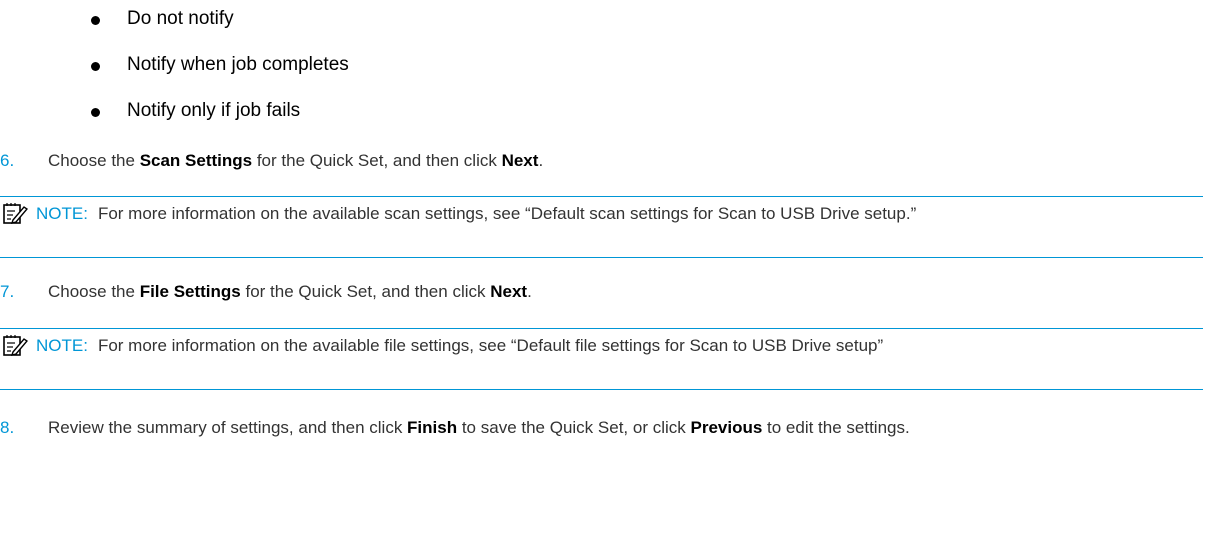 The width and height of the screenshot is (1206, 544). What do you see at coordinates (7, 291) in the screenshot?
I see `step-number: 7.` at bounding box center [7, 291].